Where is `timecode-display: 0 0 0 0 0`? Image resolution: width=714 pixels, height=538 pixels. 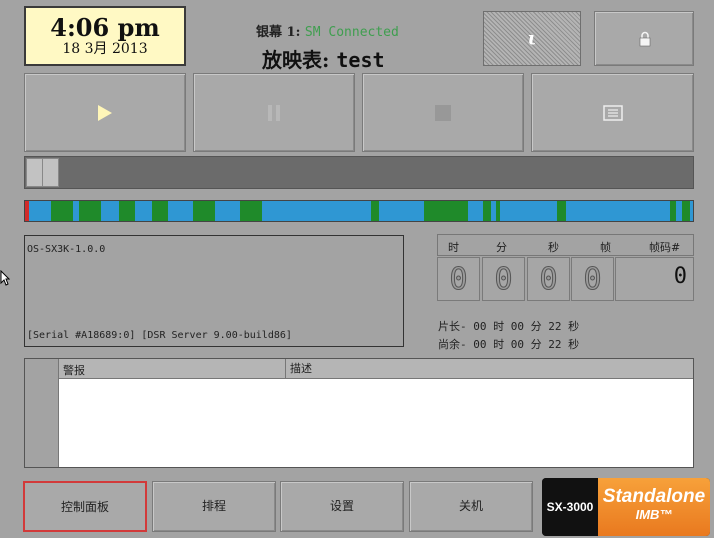 timecode-display: 0 0 0 0 0 is located at coordinates (565, 279).